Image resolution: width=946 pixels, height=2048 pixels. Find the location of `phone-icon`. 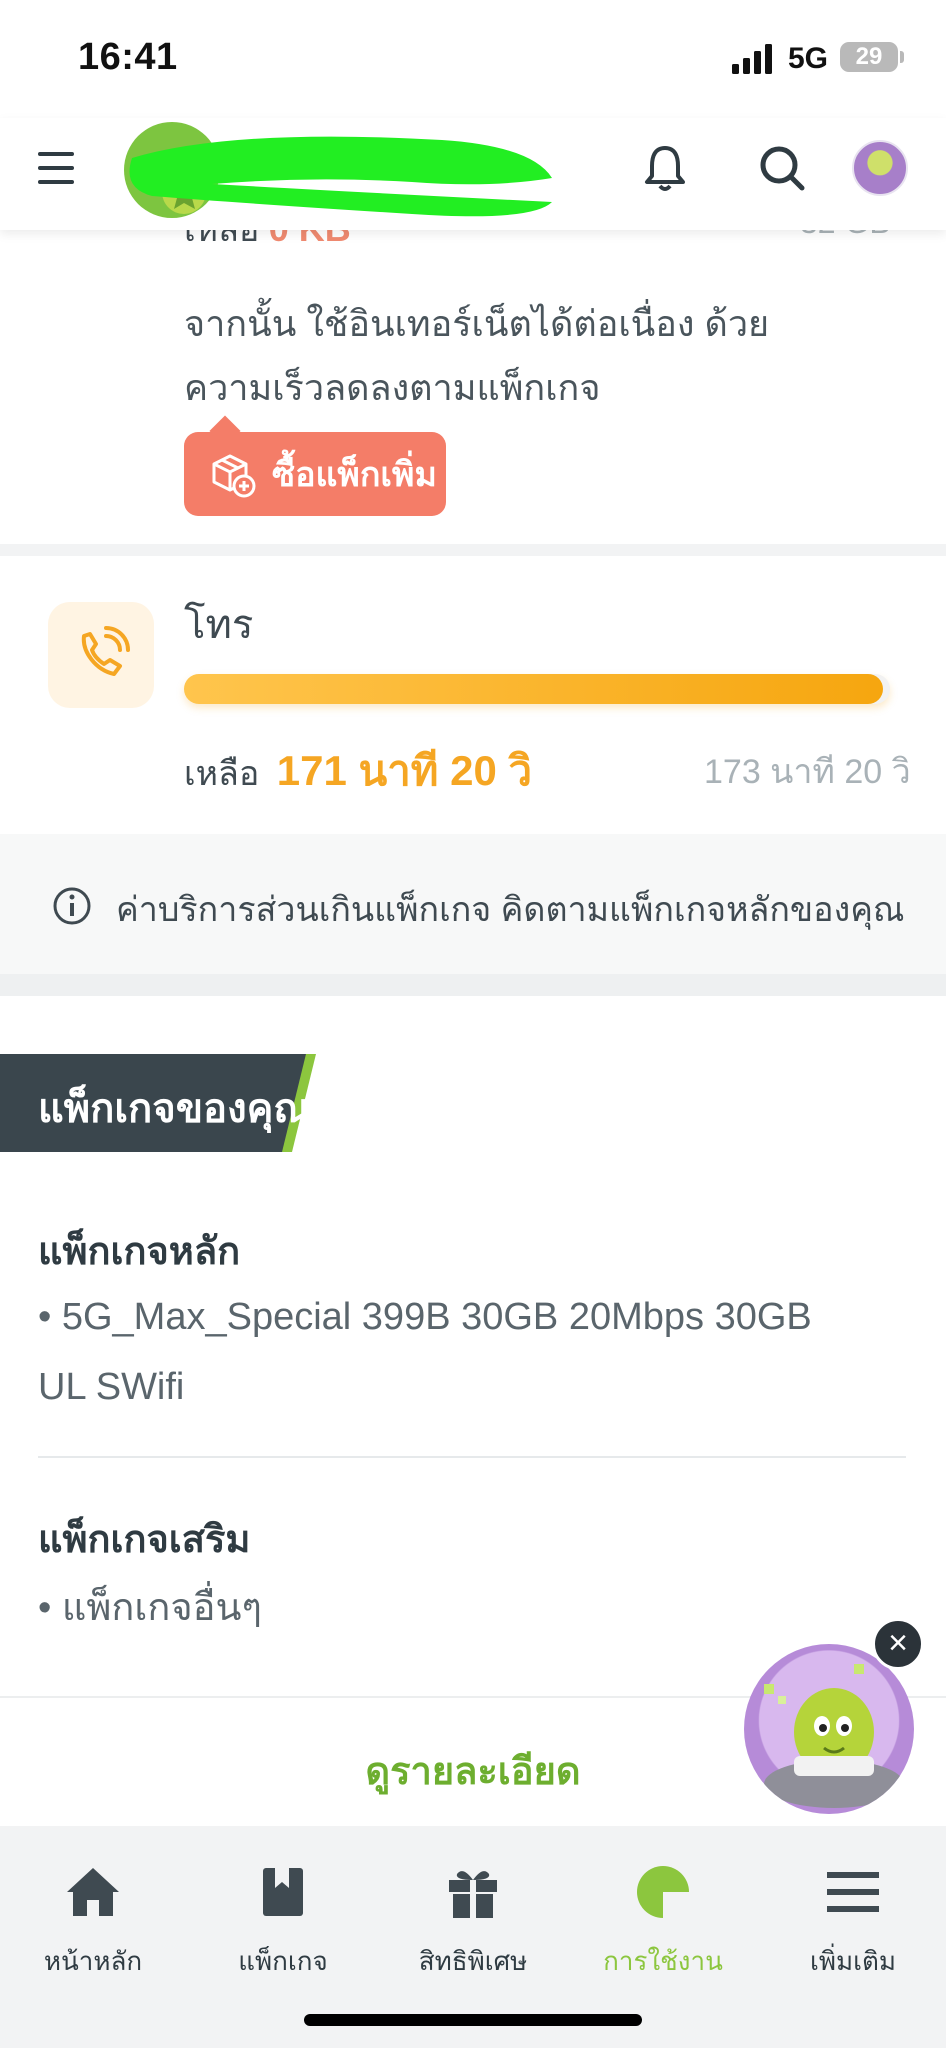

phone-icon is located at coordinates (101, 655).